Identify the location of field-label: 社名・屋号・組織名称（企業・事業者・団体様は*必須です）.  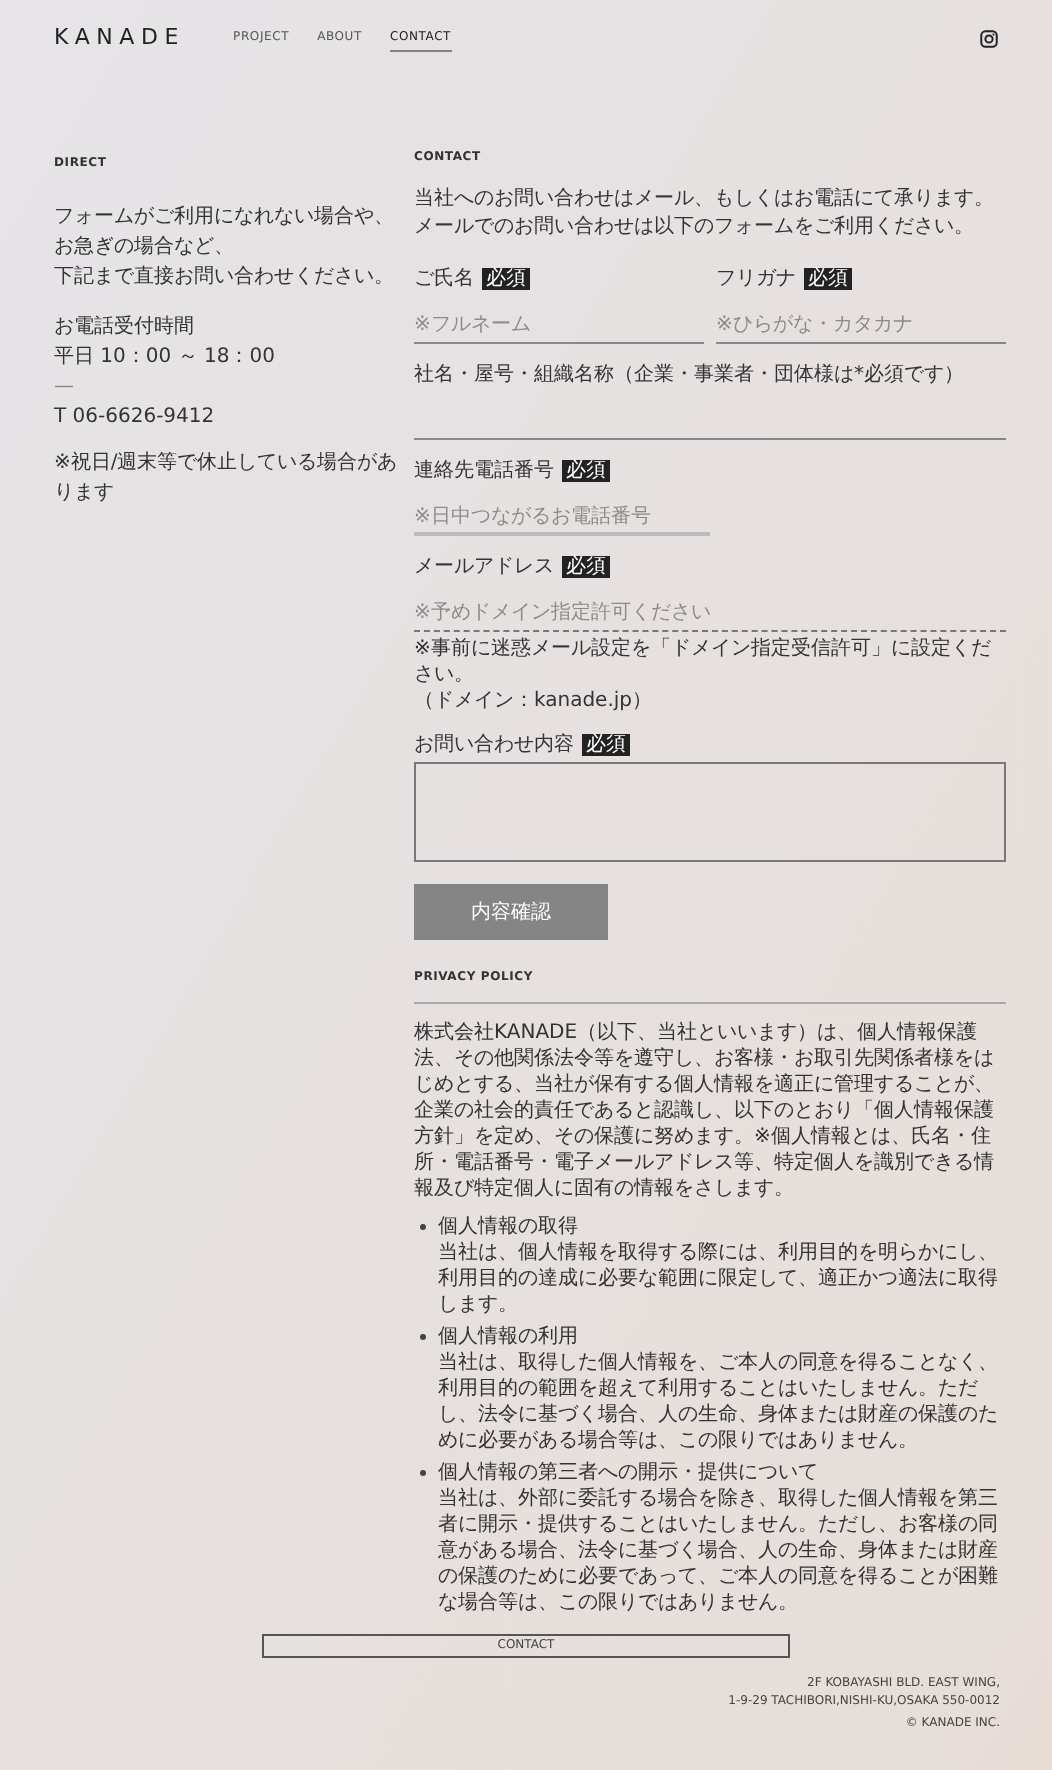
(689, 375).